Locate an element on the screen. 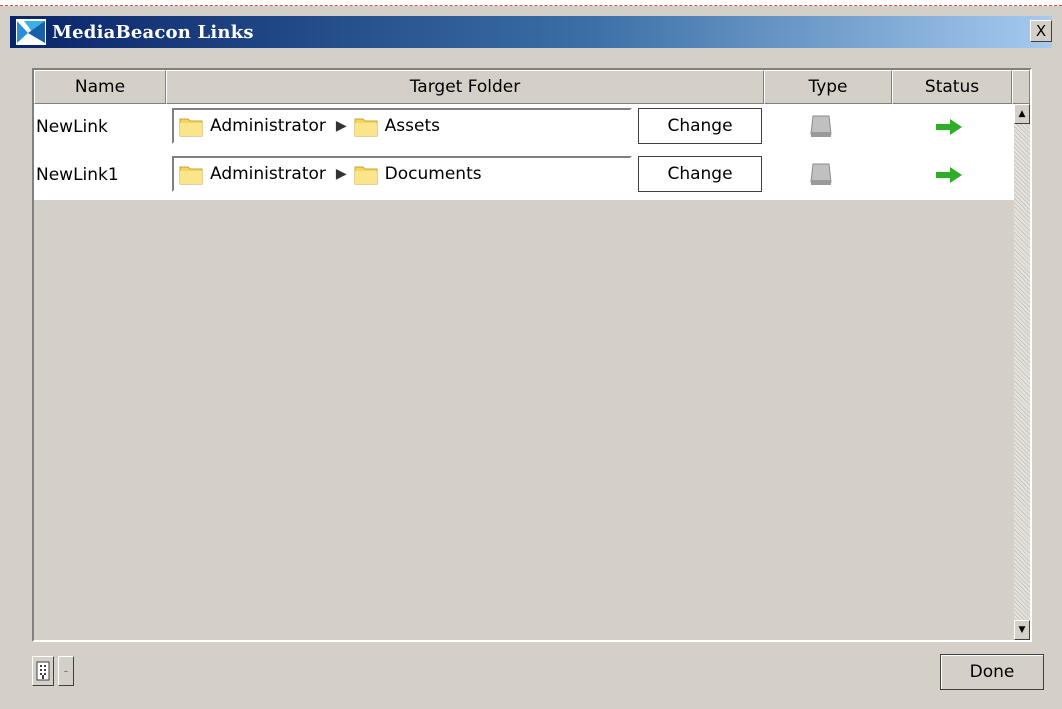  column-header-name: Name is located at coordinates (100, 87).